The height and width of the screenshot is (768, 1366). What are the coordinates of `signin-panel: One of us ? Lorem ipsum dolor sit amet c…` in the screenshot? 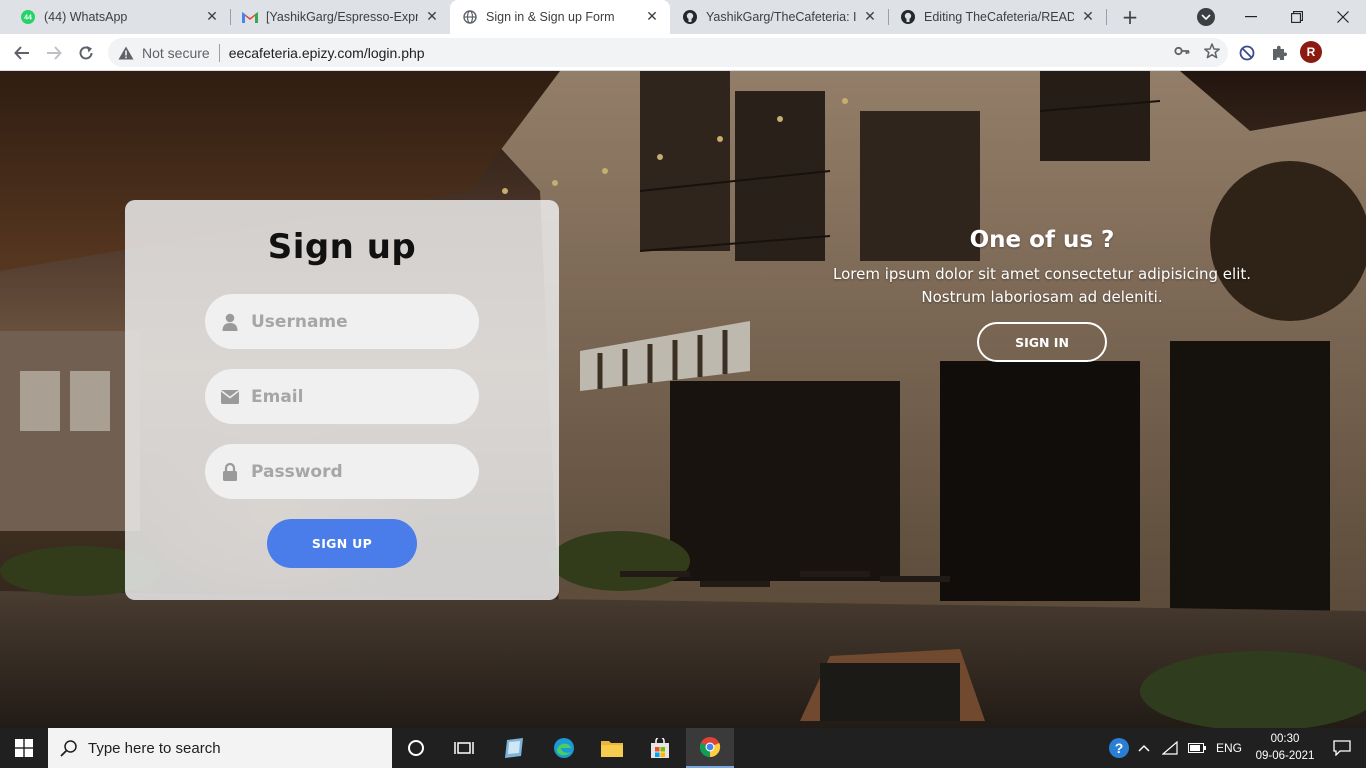 It's located at (1042, 294).